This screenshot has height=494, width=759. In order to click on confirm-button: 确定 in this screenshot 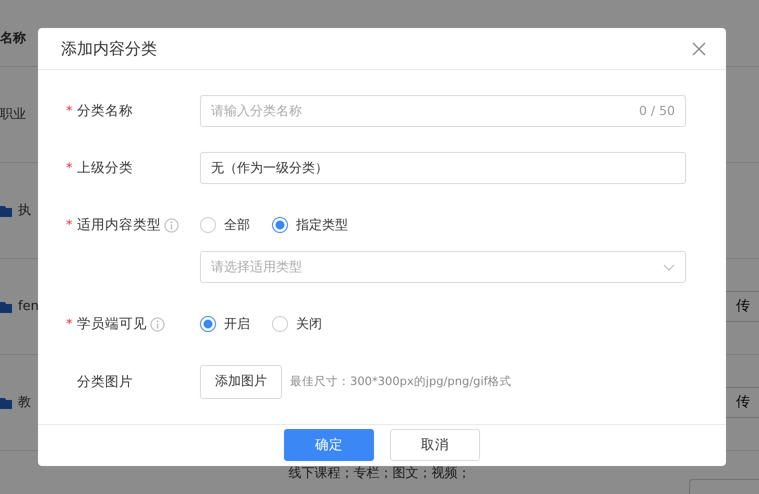, I will do `click(329, 445)`.